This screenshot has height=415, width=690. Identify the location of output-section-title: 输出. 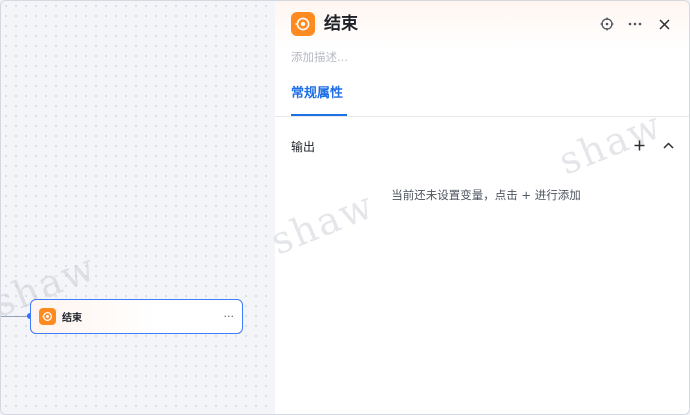
(303, 147).